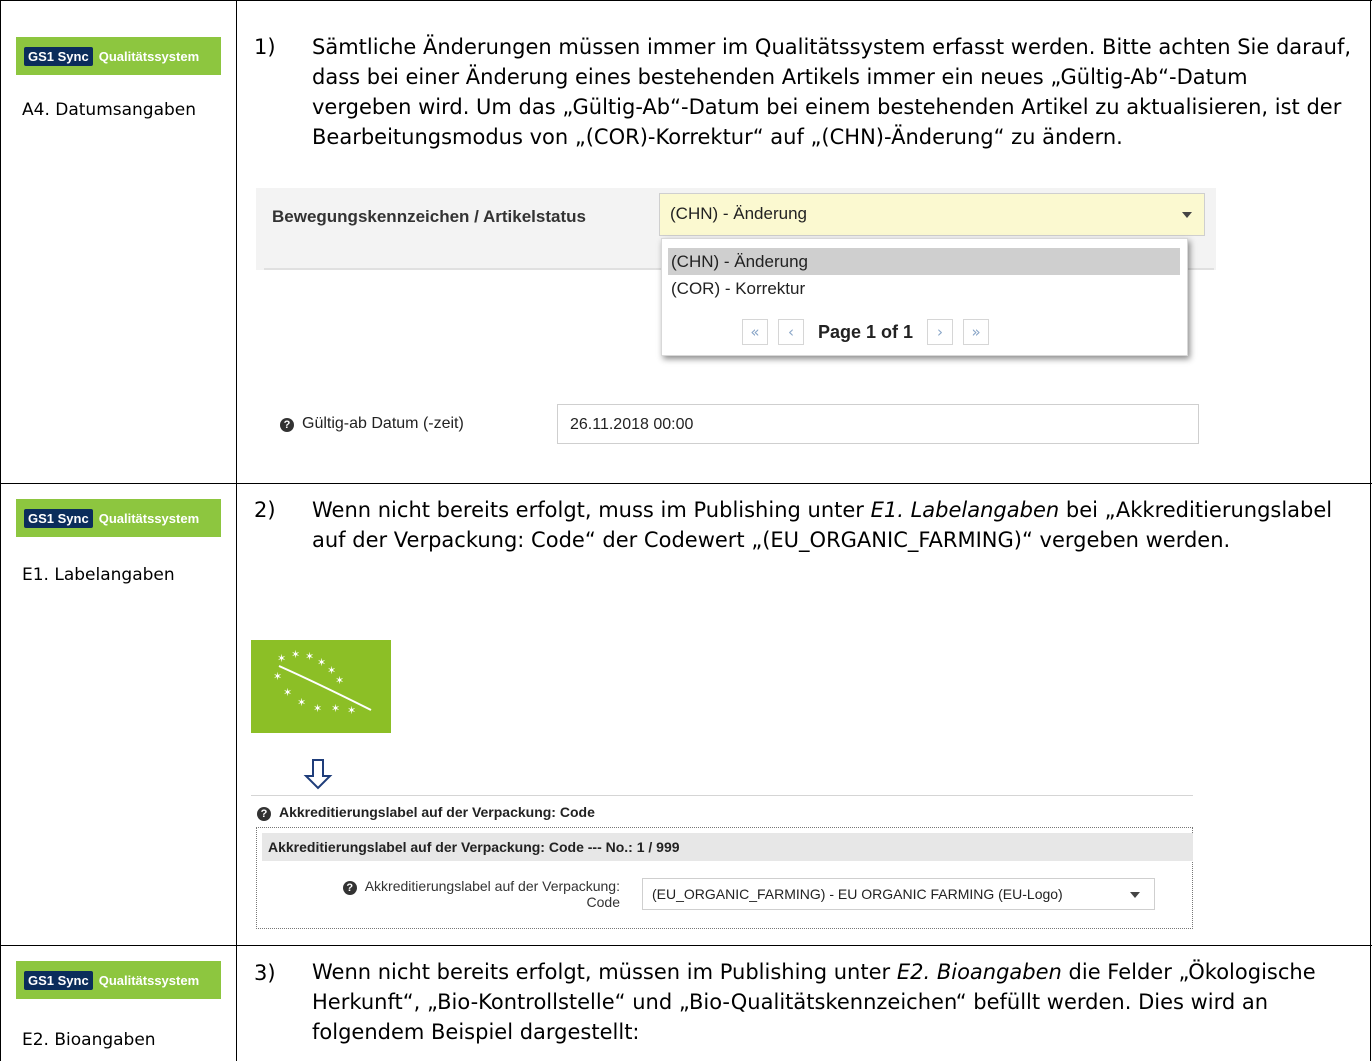  Describe the element at coordinates (265, 47) in the screenshot. I see `step-number: 1)` at that location.